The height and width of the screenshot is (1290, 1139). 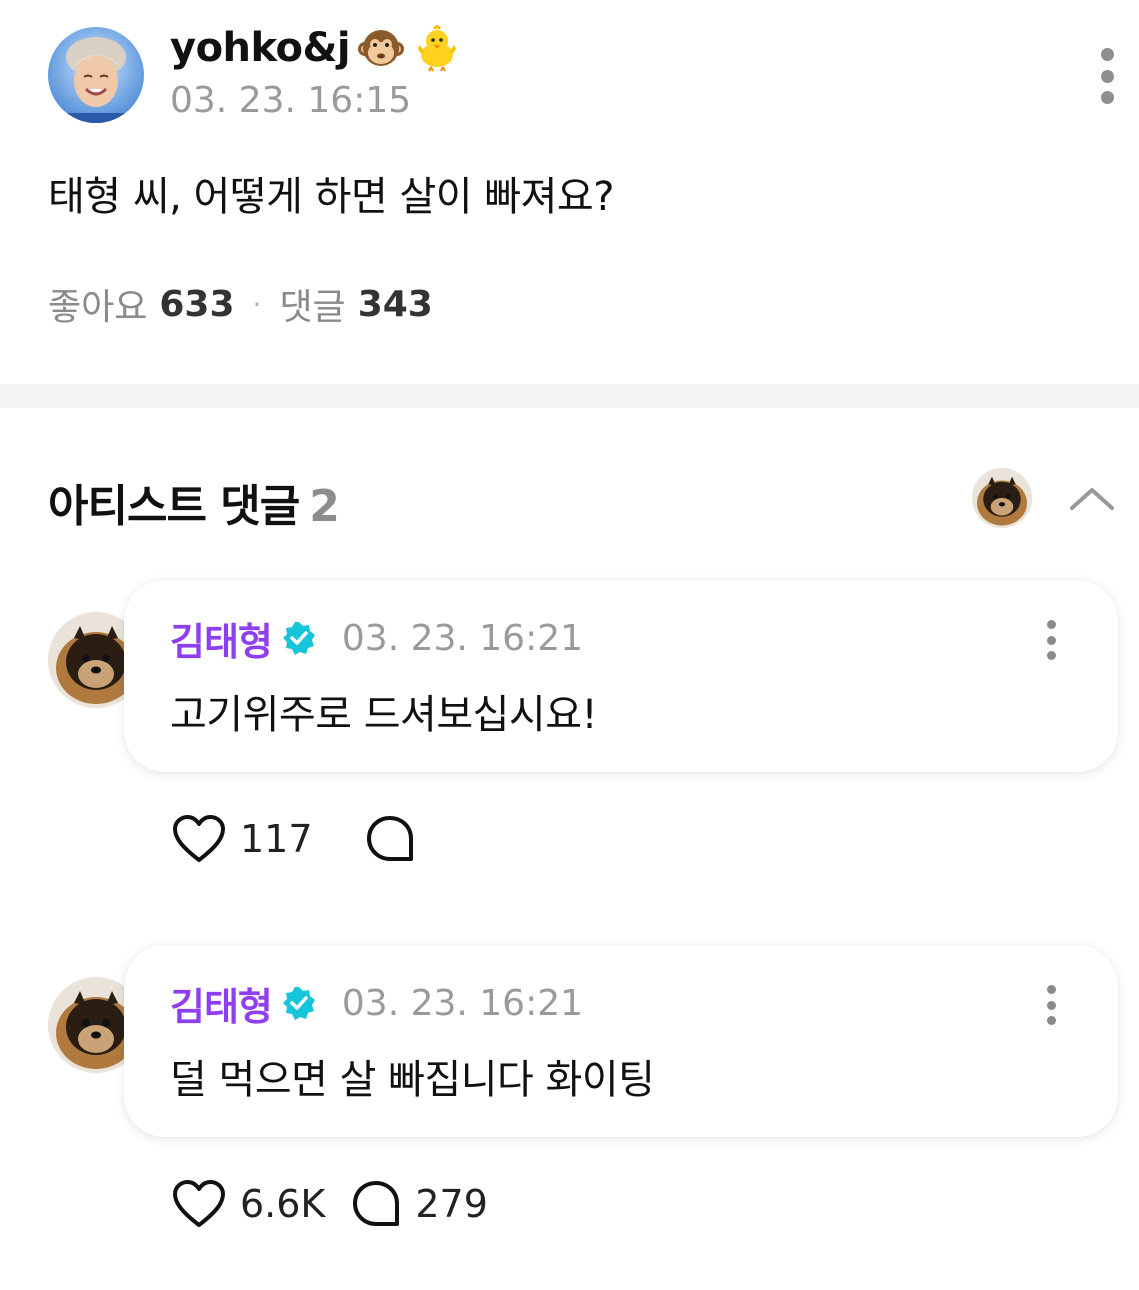 I want to click on like-button: 6.6K, so click(x=248, y=1204).